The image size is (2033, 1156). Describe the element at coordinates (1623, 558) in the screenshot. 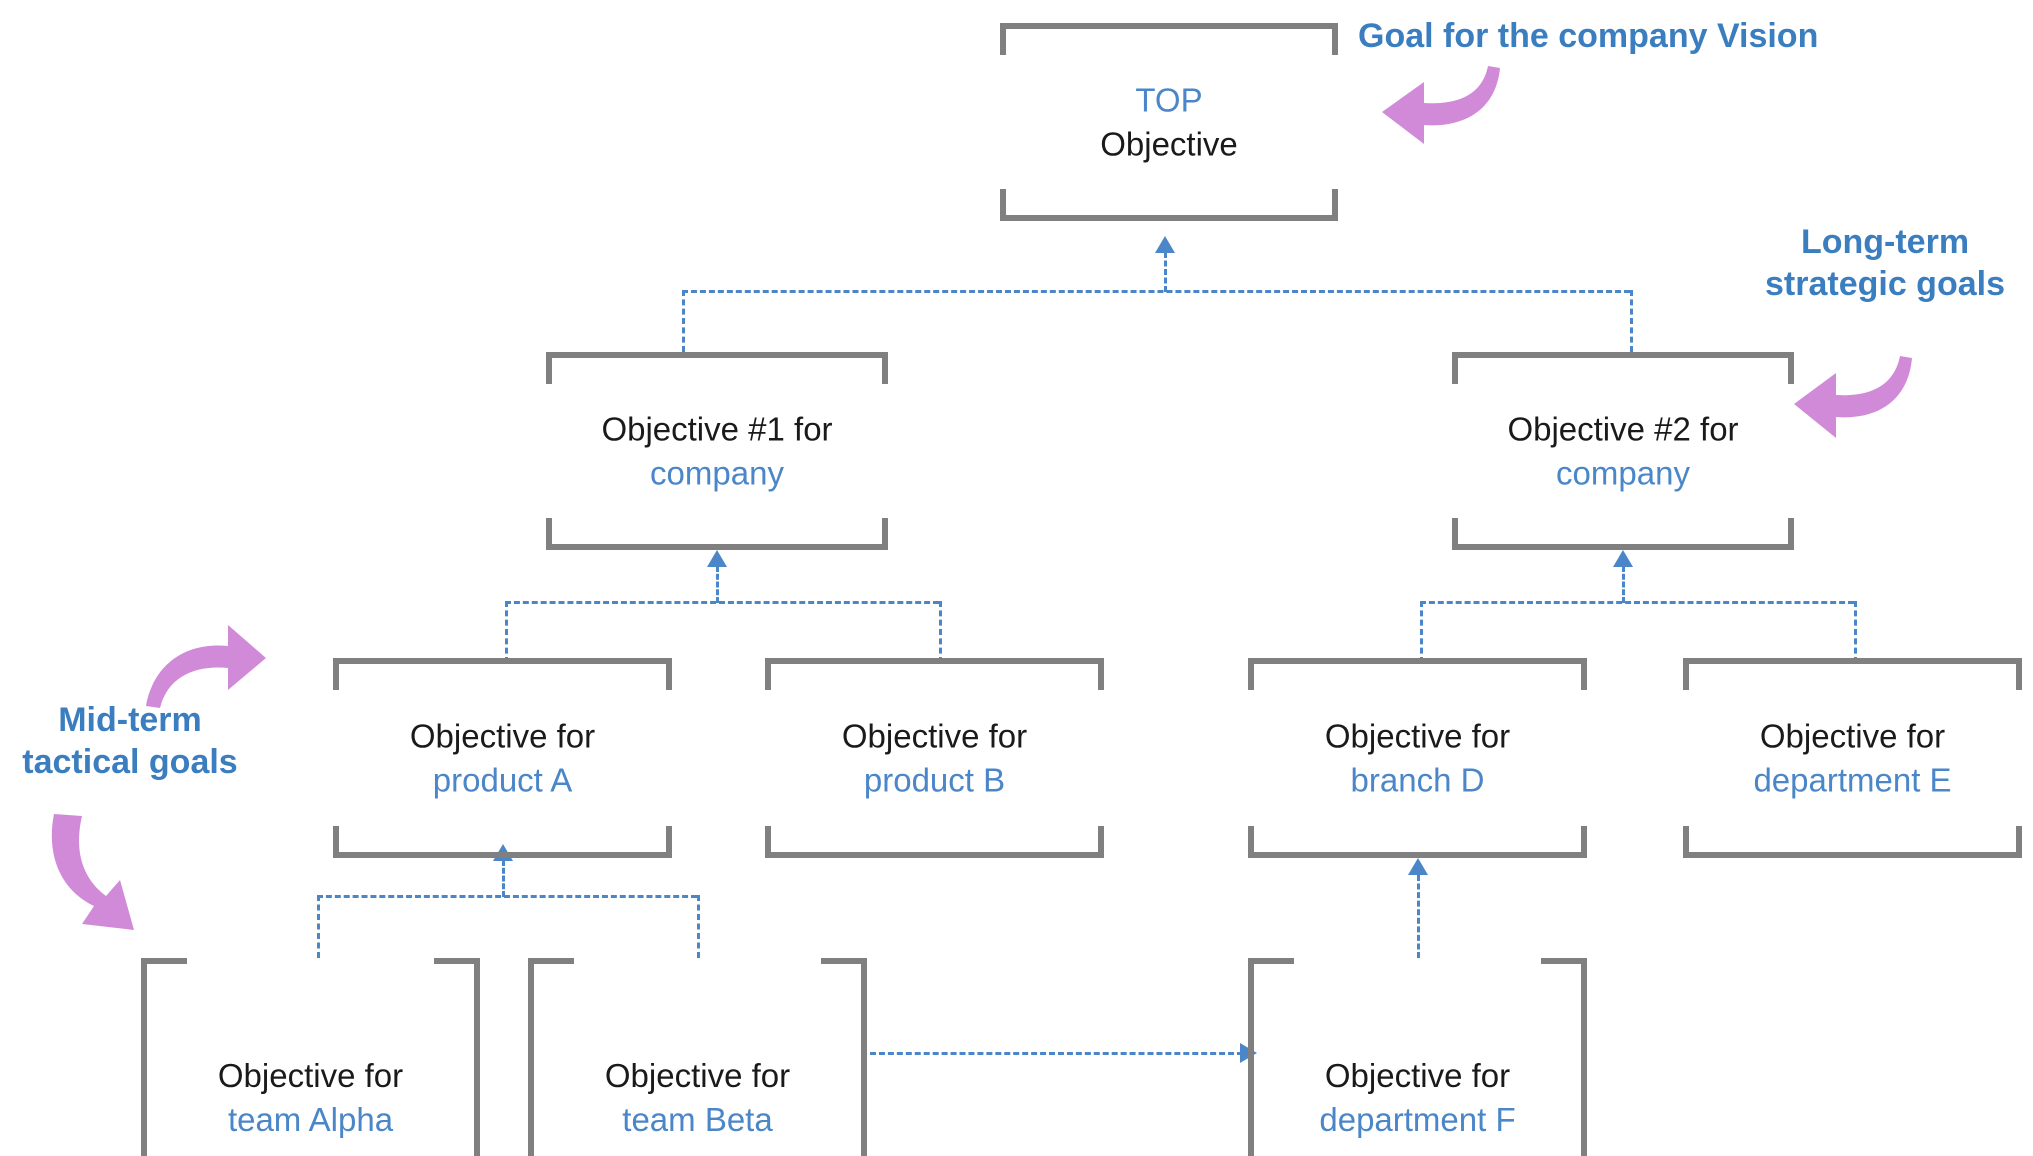

I see `connector-arrow-obj2` at that location.